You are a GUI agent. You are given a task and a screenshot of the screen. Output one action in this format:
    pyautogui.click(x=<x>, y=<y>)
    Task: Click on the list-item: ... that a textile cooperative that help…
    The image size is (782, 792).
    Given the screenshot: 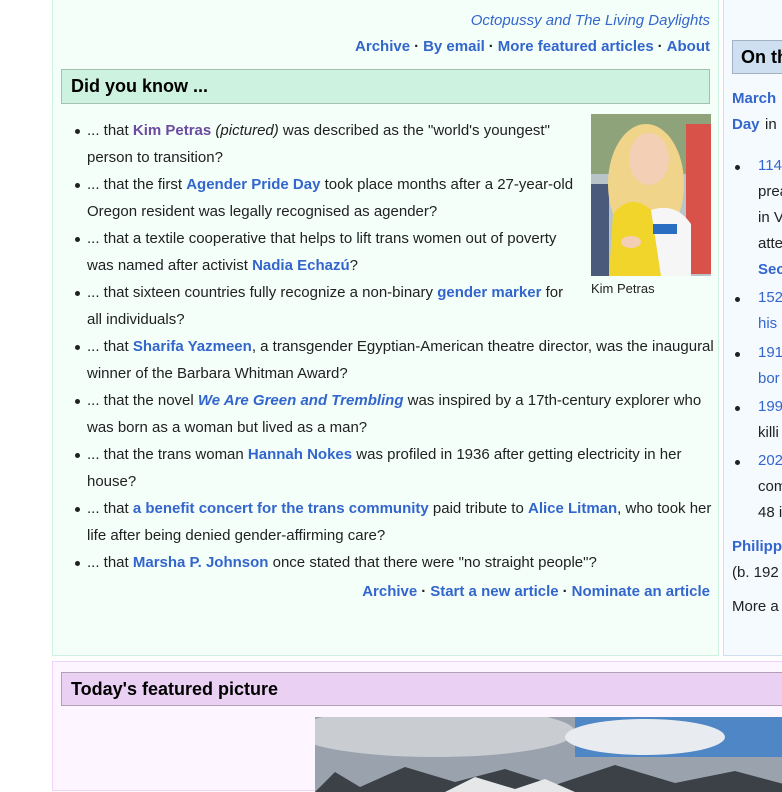 What is the action you would take?
    pyautogui.click(x=328, y=252)
    